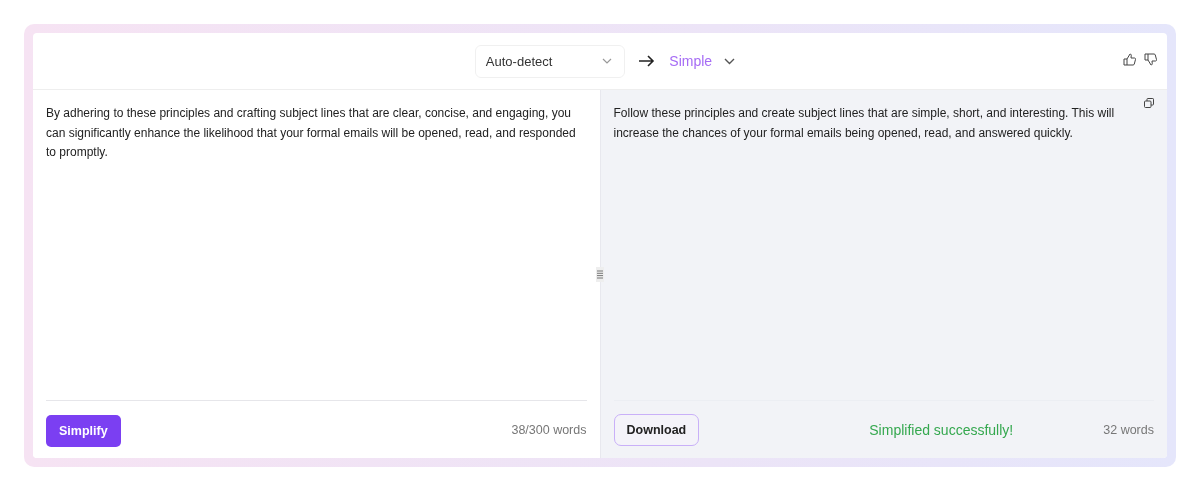  Describe the element at coordinates (647, 61) in the screenshot. I see `arrow-right-icon` at that location.